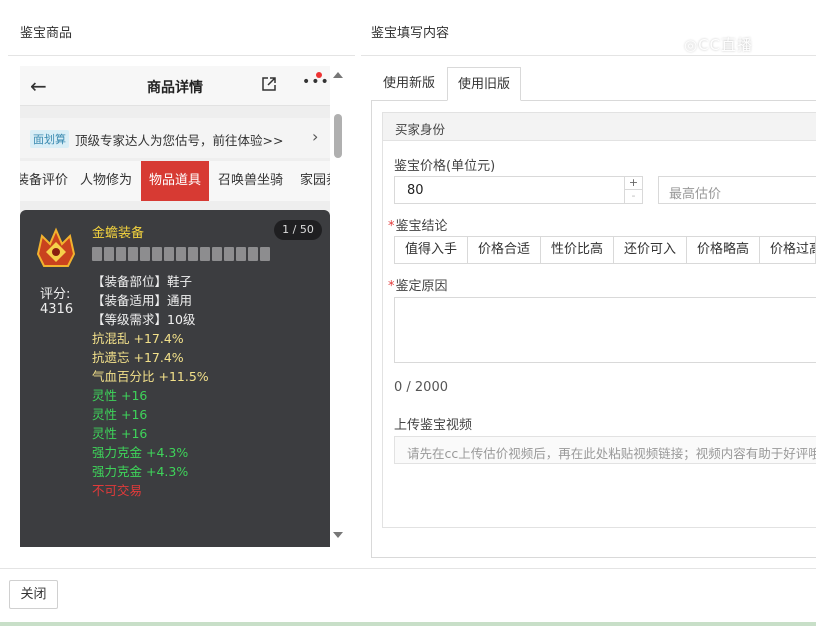  Describe the element at coordinates (484, 84) in the screenshot. I see `tab-old-version: 使用旧版` at that location.